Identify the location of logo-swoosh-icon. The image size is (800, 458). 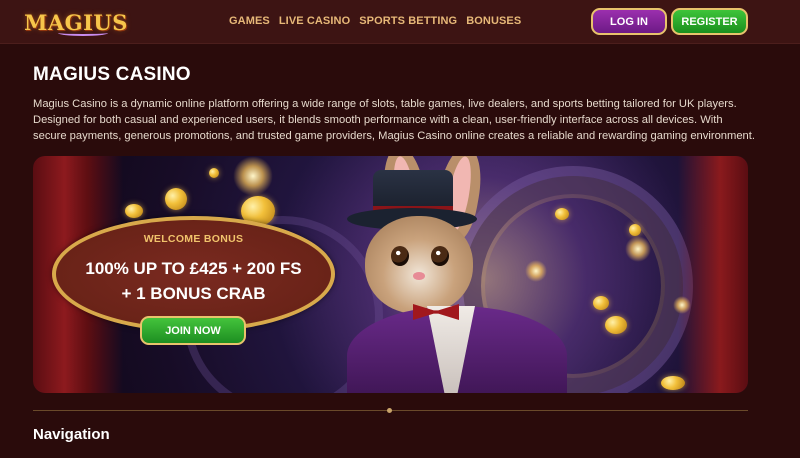
(83, 33).